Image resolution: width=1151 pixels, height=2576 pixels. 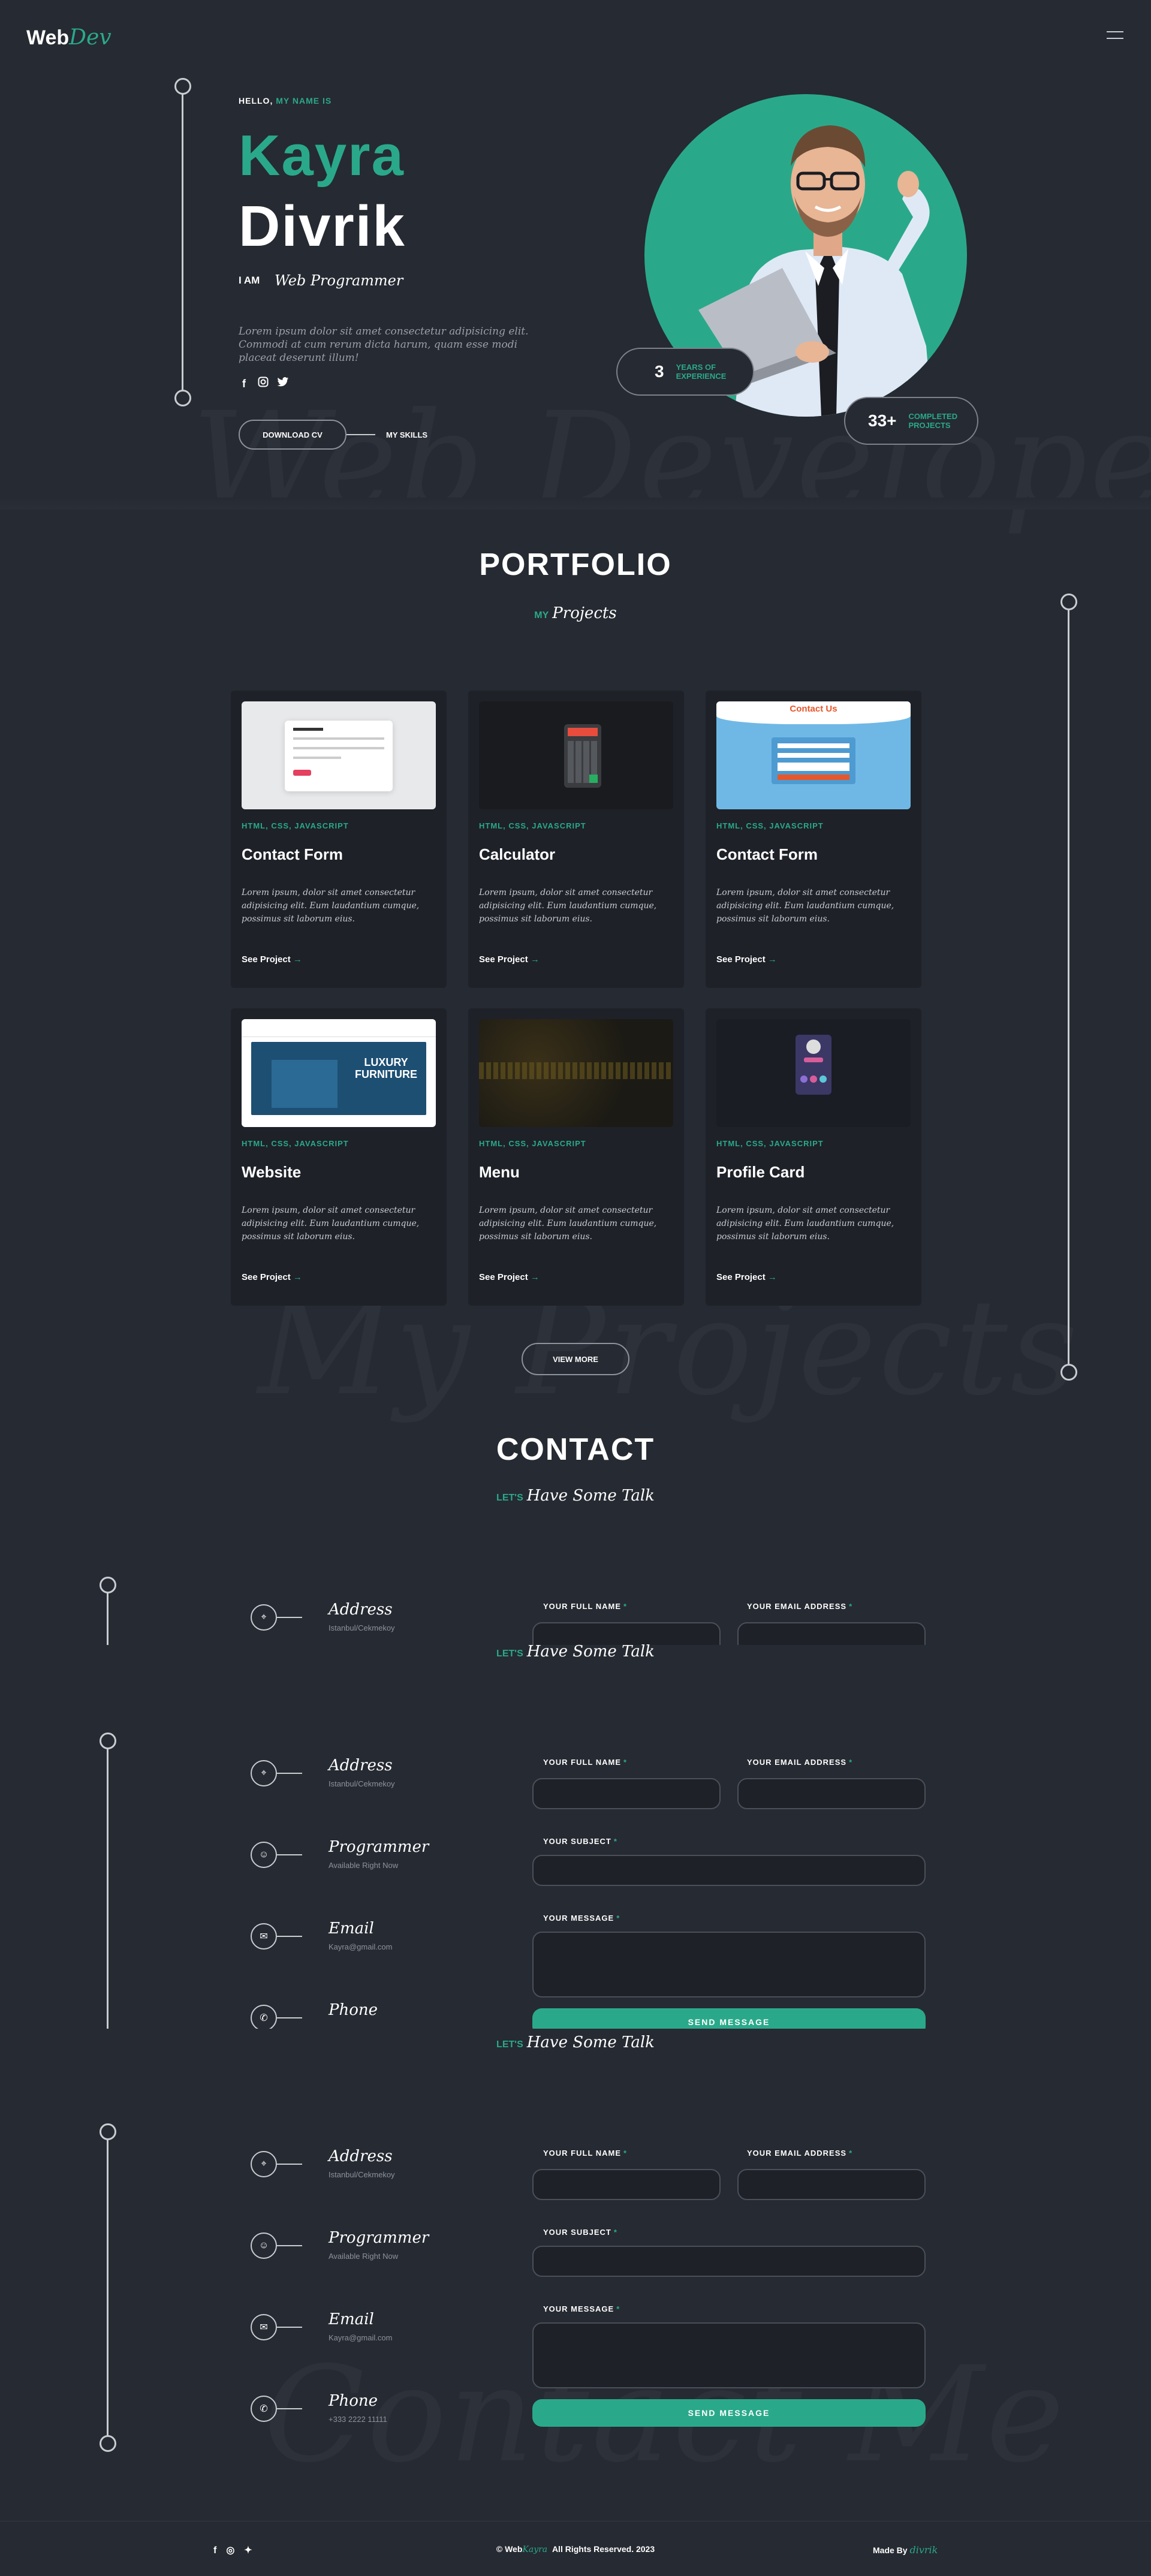 I want to click on subject-label: YOUR SUBJECT *, so click(x=580, y=2232).